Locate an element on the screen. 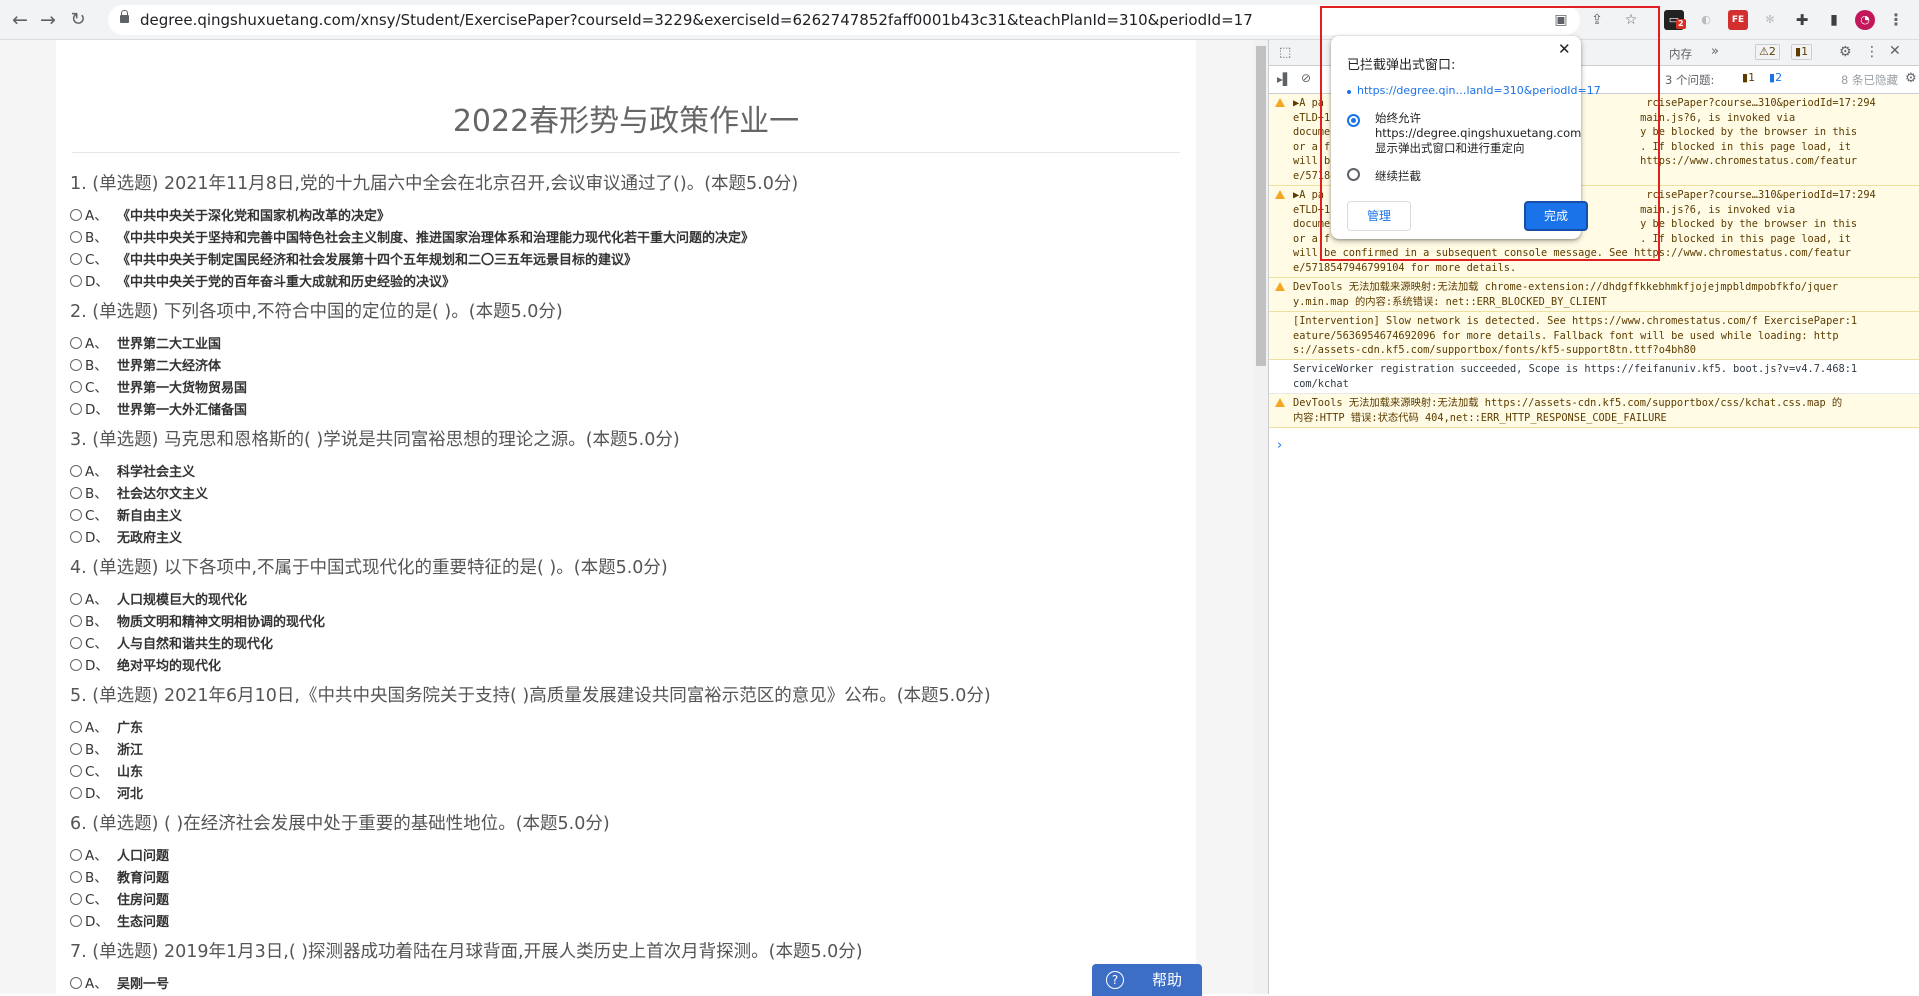  option-item: D、 生态问题 is located at coordinates (119, 920).